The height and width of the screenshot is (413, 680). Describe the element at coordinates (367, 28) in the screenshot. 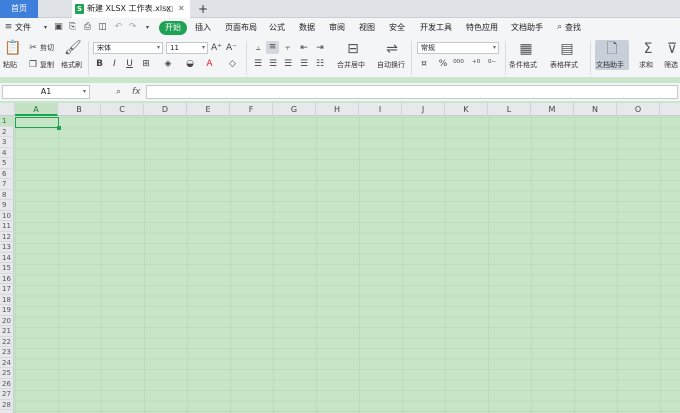

I see `menu-view: 视图` at that location.